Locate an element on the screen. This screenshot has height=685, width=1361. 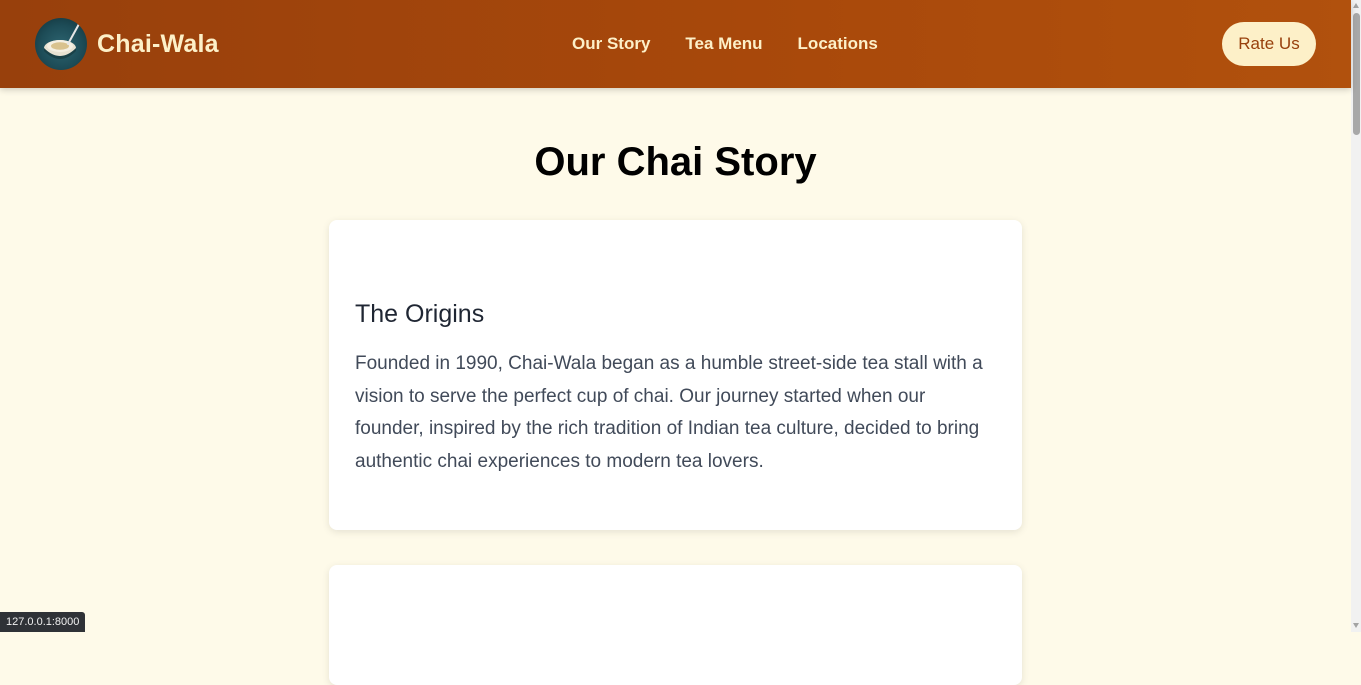
scroll-down-arrow-icon is located at coordinates (1356, 625).